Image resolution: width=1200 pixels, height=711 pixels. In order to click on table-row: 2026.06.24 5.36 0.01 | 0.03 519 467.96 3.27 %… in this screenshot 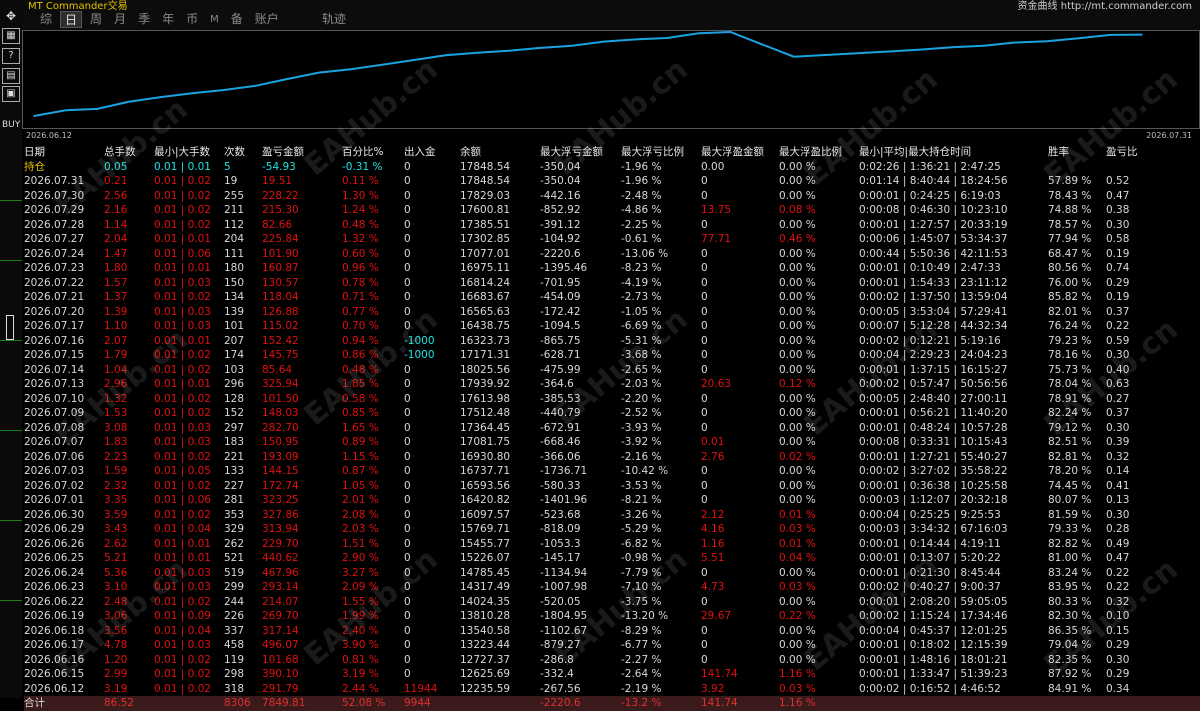, I will do `click(612, 573)`.